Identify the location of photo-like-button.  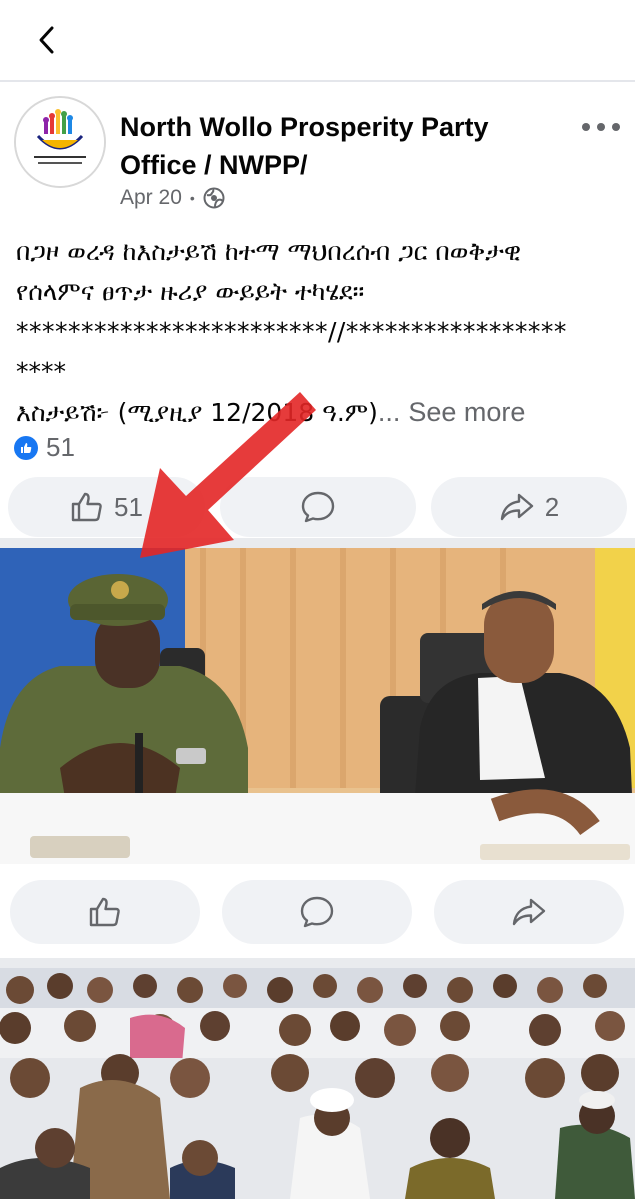
(105, 912).